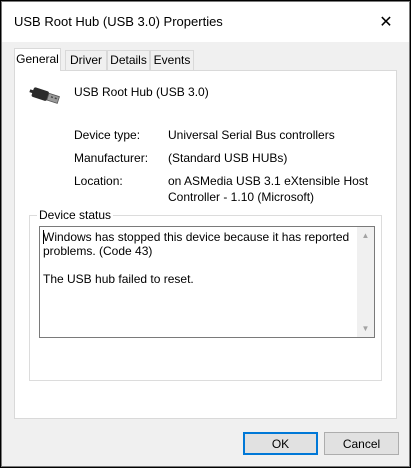 The height and width of the screenshot is (468, 411). What do you see at coordinates (111, 158) in the screenshot?
I see `manufacturer-label: Manufacturer:` at bounding box center [111, 158].